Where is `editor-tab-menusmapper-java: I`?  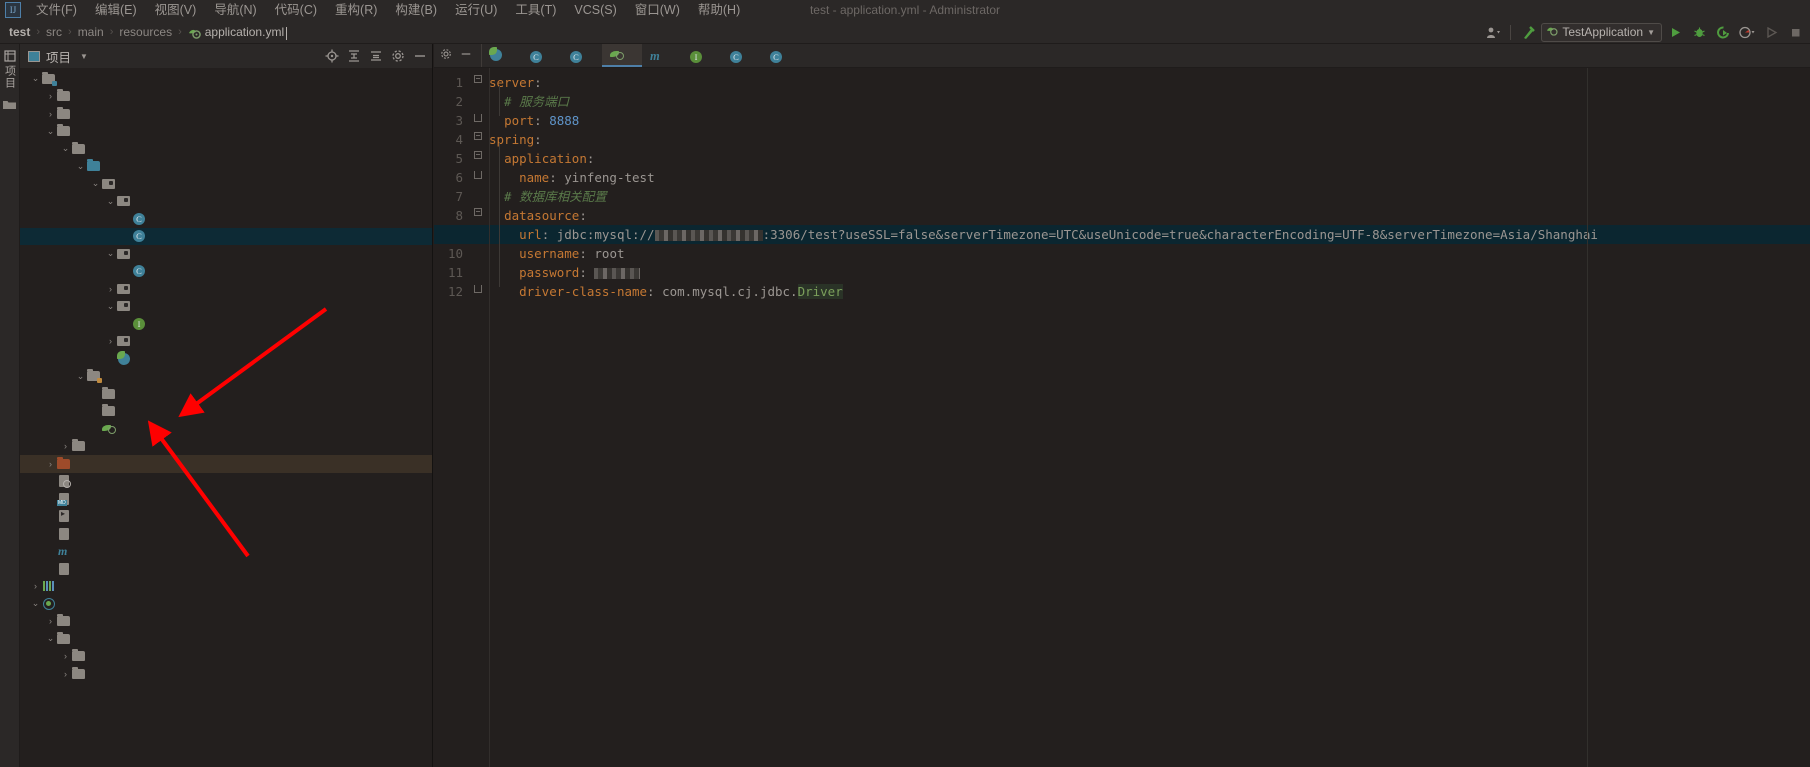 editor-tab-menusmapper-java: I is located at coordinates (702, 55).